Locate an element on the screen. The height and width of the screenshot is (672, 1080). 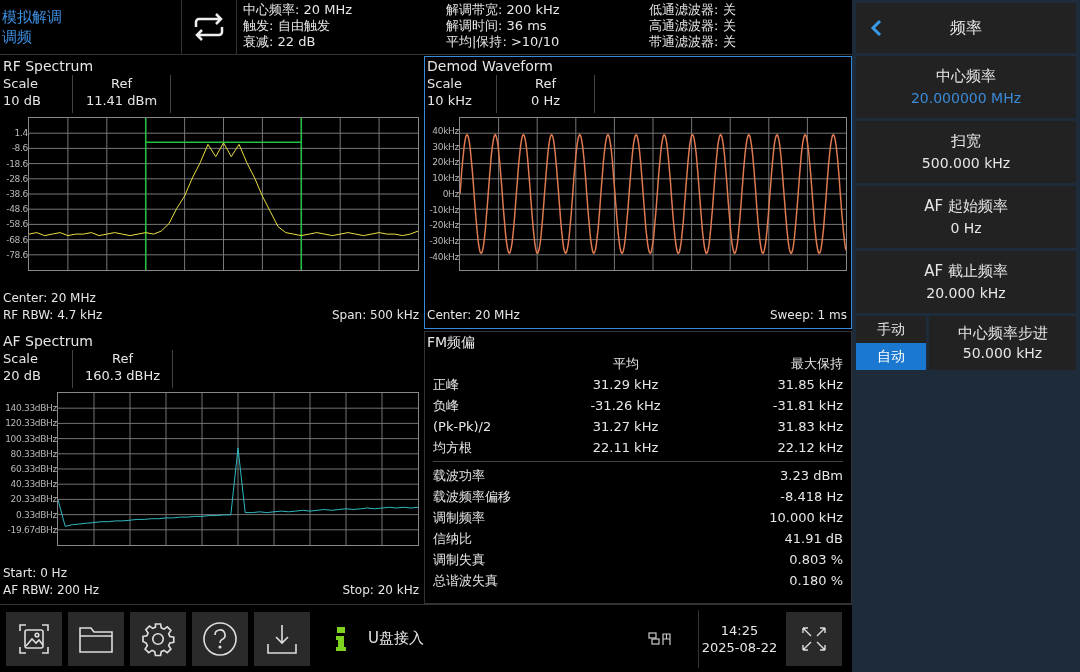
row-label: 负峰 is located at coordinates (446, 406).